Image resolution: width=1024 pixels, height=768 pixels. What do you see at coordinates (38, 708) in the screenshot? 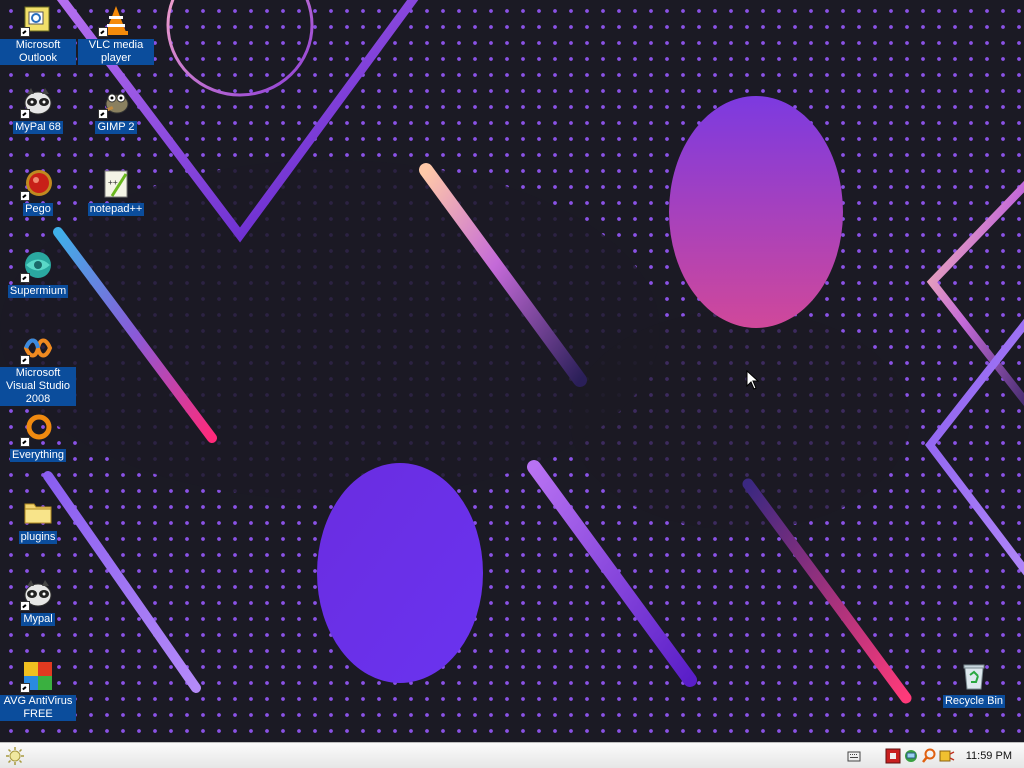
I see `desktop-icon-label: AVG AntiVirus FREE` at bounding box center [38, 708].